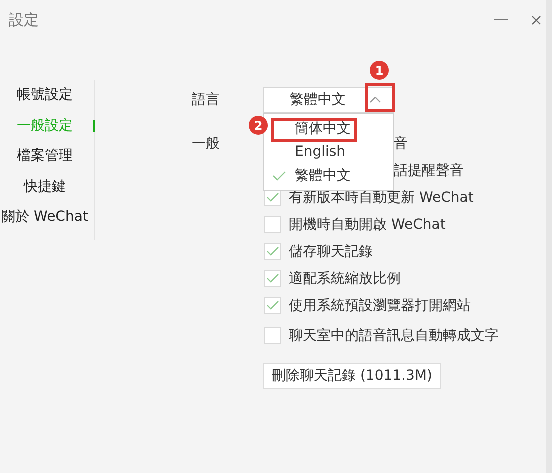  What do you see at coordinates (331, 251) in the screenshot?
I see `option-label: 儲存聊天記錄` at bounding box center [331, 251].